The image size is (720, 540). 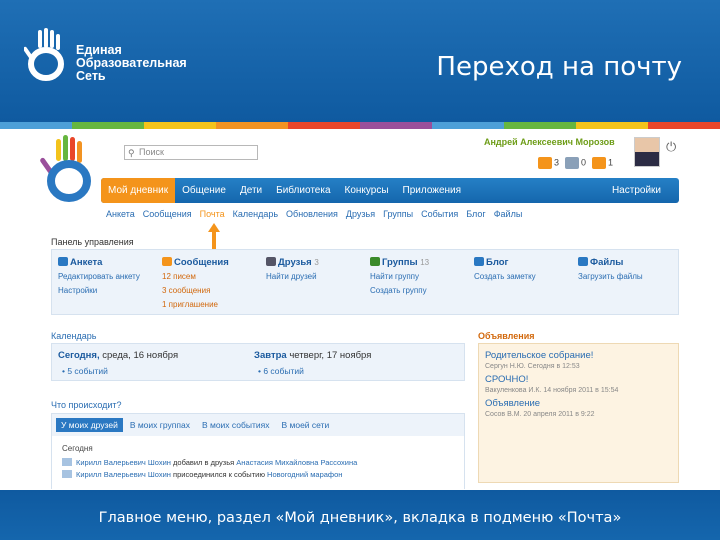 What do you see at coordinates (303, 190) in the screenshot?
I see `nav-library: Библиотека` at bounding box center [303, 190].